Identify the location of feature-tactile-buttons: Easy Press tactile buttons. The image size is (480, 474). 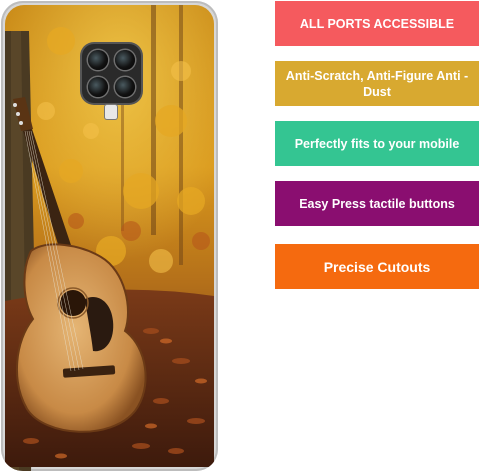
(377, 203).